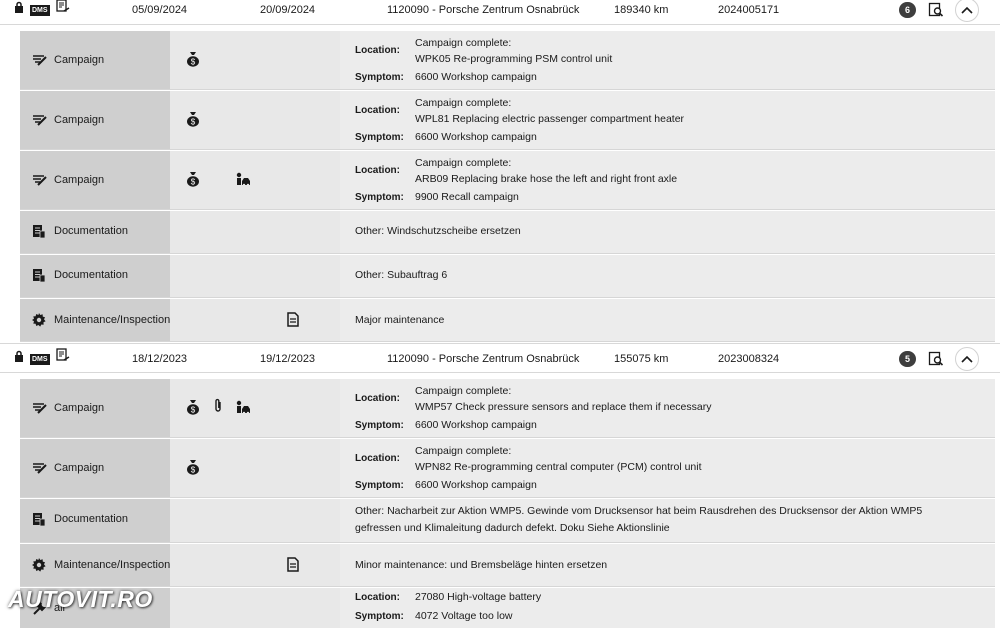  I want to click on visit-end-date: 19/12/2023, so click(288, 359).